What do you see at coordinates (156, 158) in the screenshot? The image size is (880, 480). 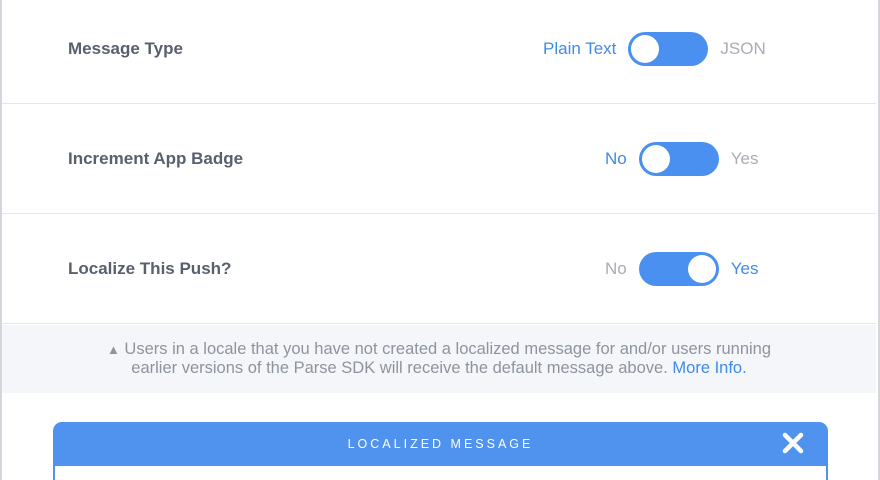 I see `increment-badge-label: Increment App Badge` at bounding box center [156, 158].